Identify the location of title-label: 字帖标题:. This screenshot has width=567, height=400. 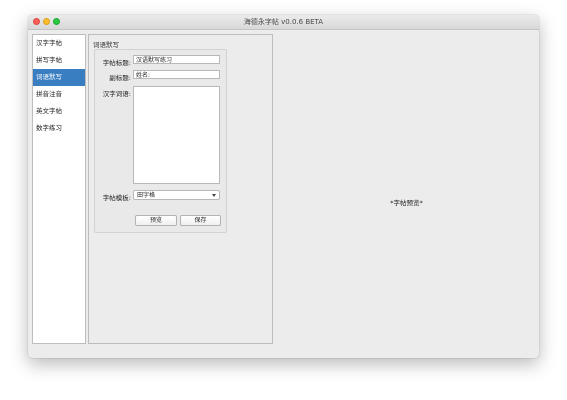
(116, 63).